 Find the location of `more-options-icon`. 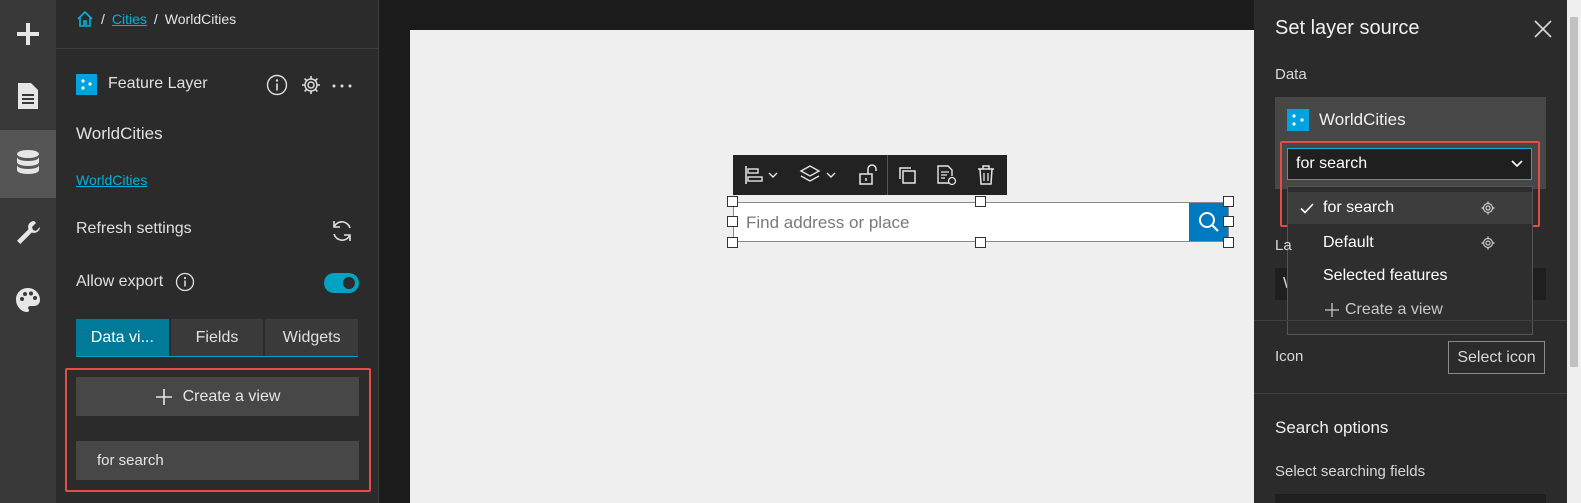

more-options-icon is located at coordinates (342, 86).